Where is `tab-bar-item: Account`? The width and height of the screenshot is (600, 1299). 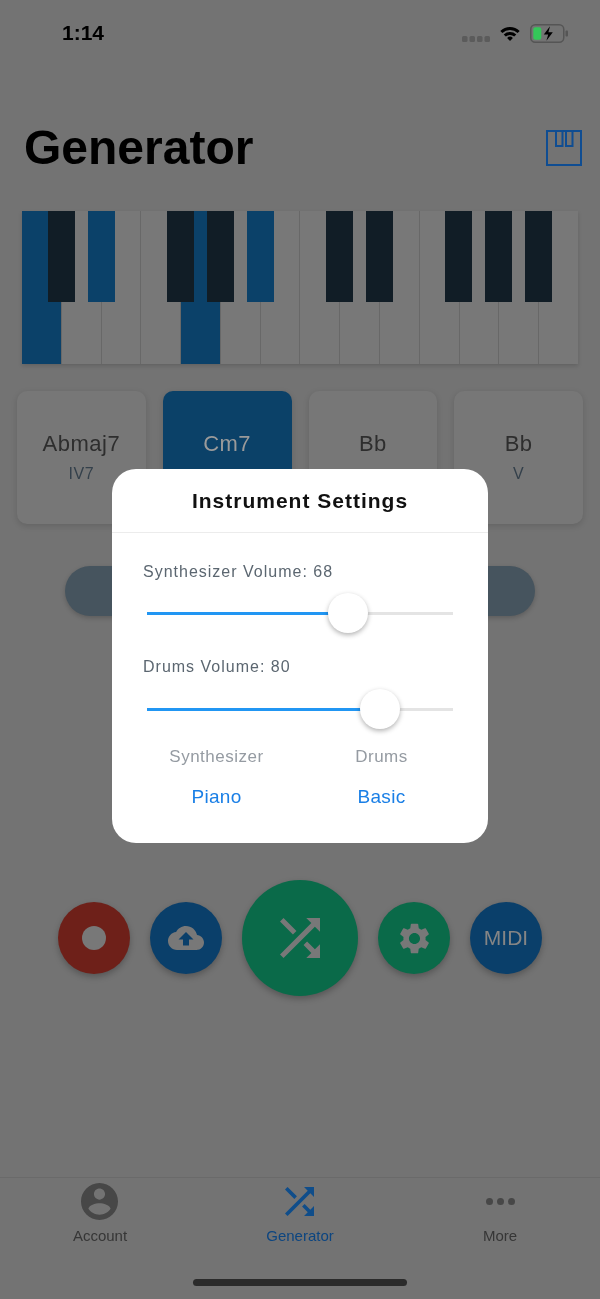 tab-bar-item: Account is located at coordinates (100, 1214).